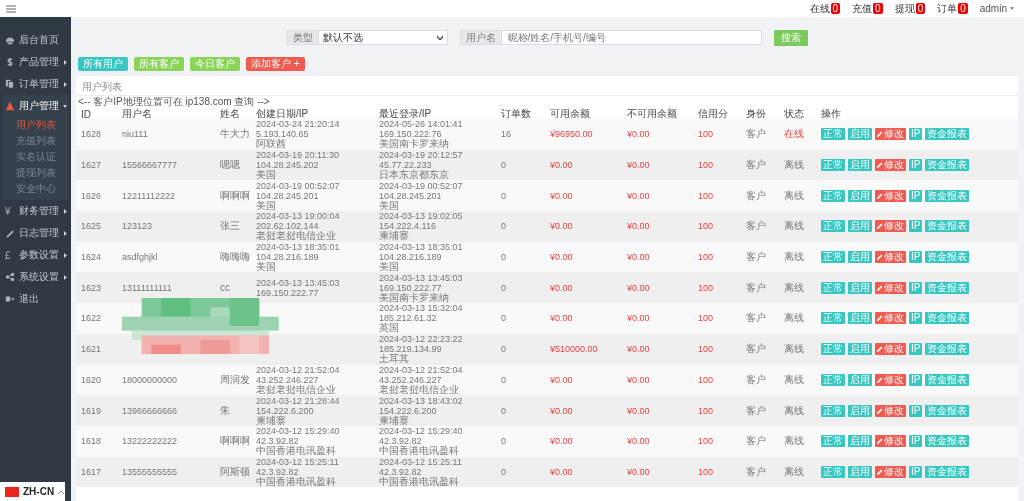  I want to click on counter-link: 充值 0, so click(867, 8).